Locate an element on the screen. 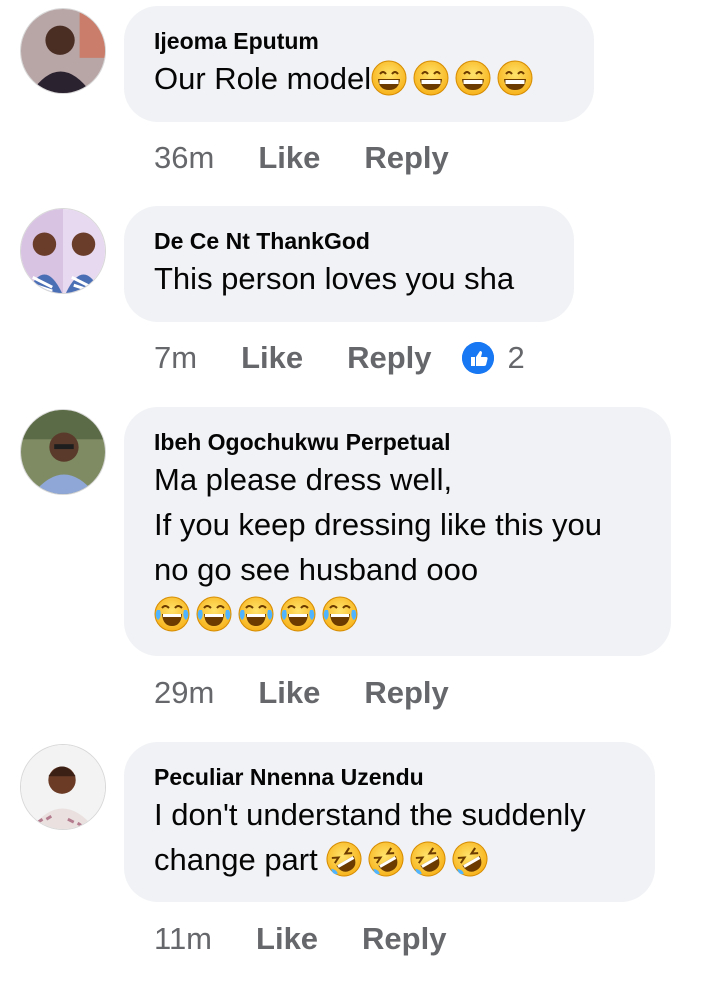 The image size is (720, 984). comment-text: Our Role model is located at coordinates (263, 78).